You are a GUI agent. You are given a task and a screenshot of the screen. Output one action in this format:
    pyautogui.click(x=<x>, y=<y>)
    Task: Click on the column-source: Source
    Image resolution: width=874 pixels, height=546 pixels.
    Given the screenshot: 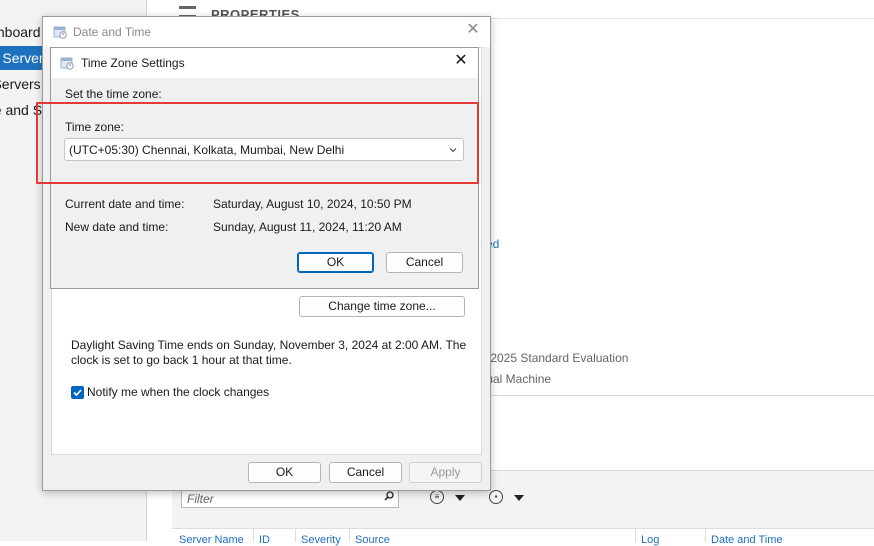 What is the action you would take?
    pyautogui.click(x=372, y=540)
    